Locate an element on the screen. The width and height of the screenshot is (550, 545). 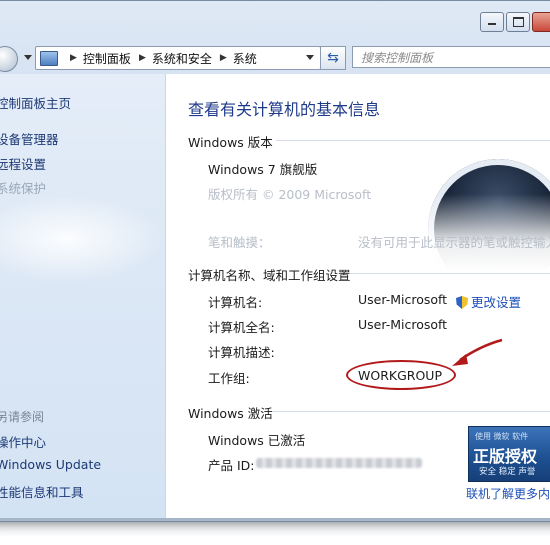
badge-line1: 使用 微软 软件 is located at coordinates (502, 436).